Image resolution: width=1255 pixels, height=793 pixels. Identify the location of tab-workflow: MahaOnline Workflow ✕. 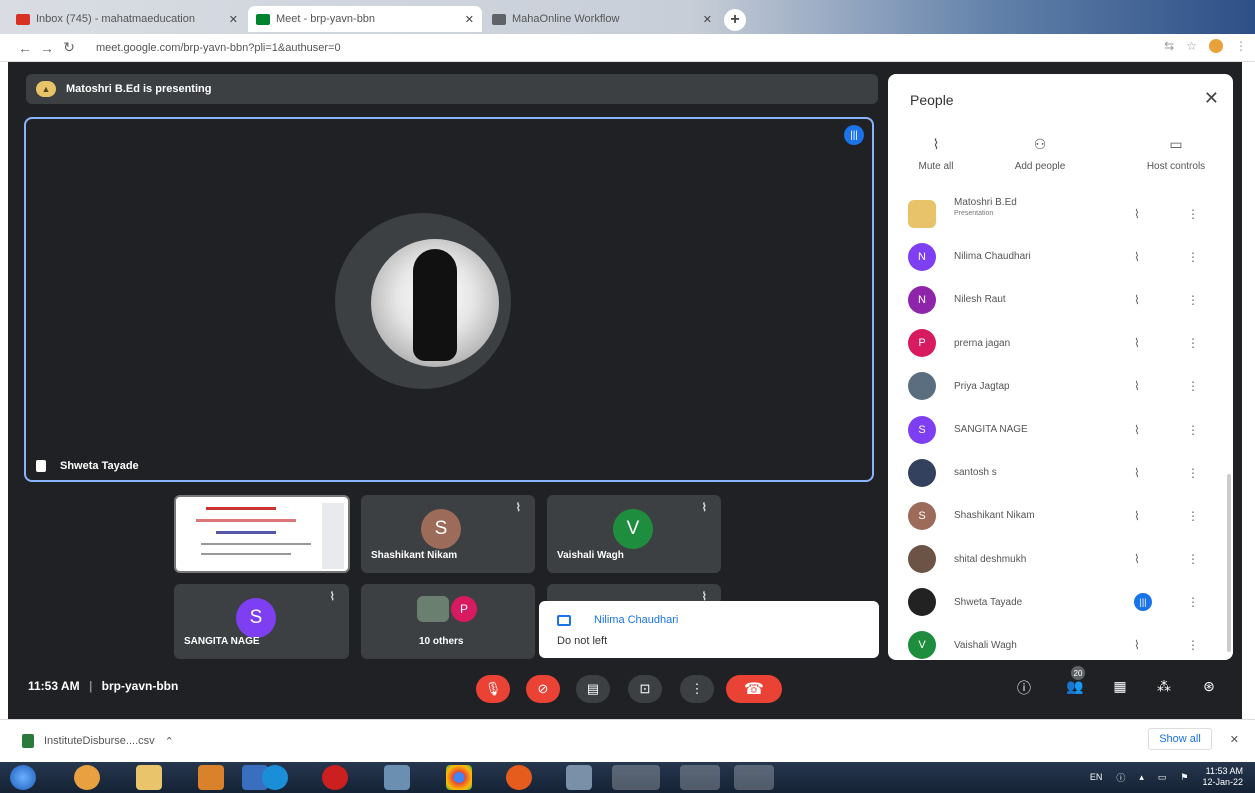
(602, 19).